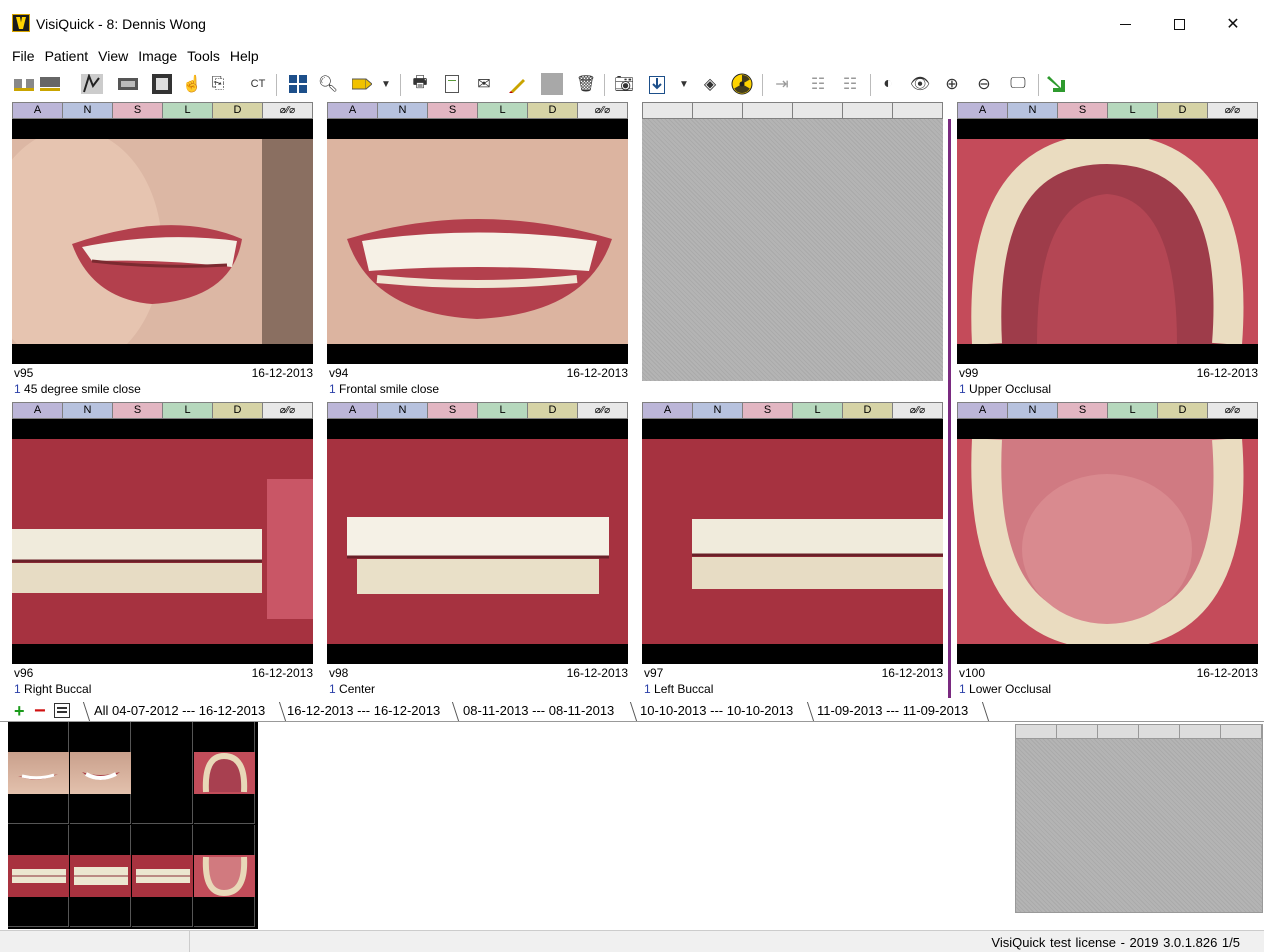 Image resolution: width=1264 pixels, height=952 pixels. I want to click on radiation-icon, so click(742, 84).